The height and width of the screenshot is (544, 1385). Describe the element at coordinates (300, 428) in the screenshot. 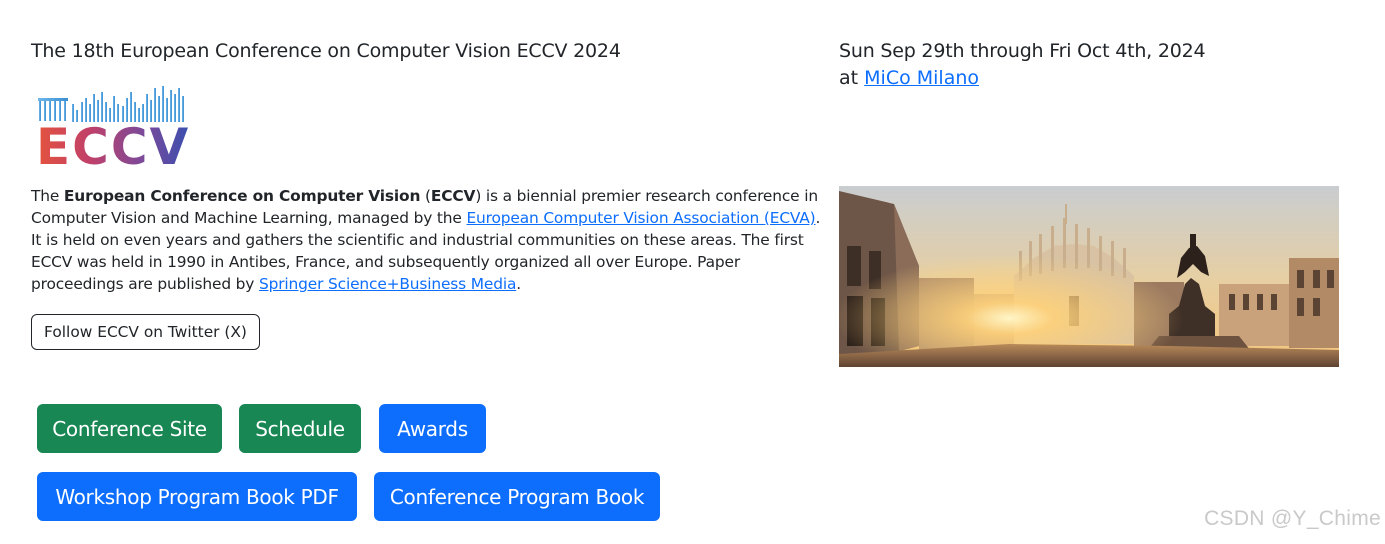

I see `schedule-button: Schedule` at that location.